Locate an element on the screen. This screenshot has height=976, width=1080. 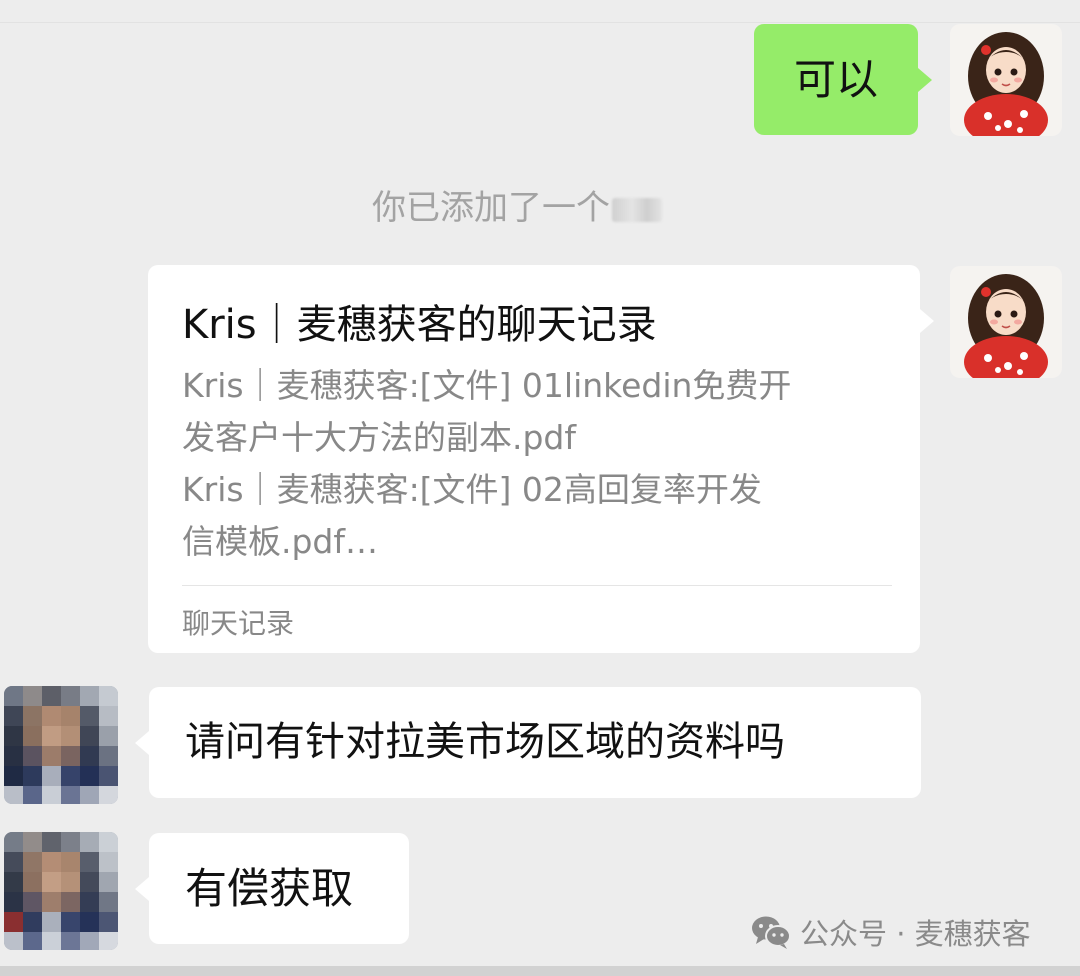
message-bubble-question: 请问有针对拉美市场区域的资料吗 is located at coordinates (528, 742).